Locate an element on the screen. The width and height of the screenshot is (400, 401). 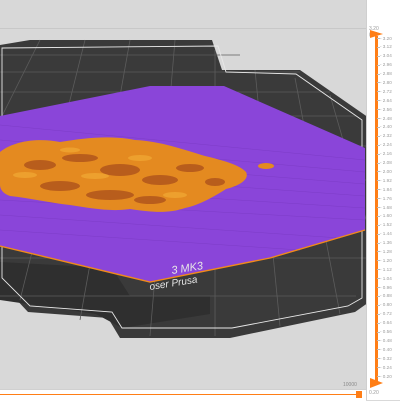
layer-tick-label: - 0.96 is located at coordinates (386, 287).